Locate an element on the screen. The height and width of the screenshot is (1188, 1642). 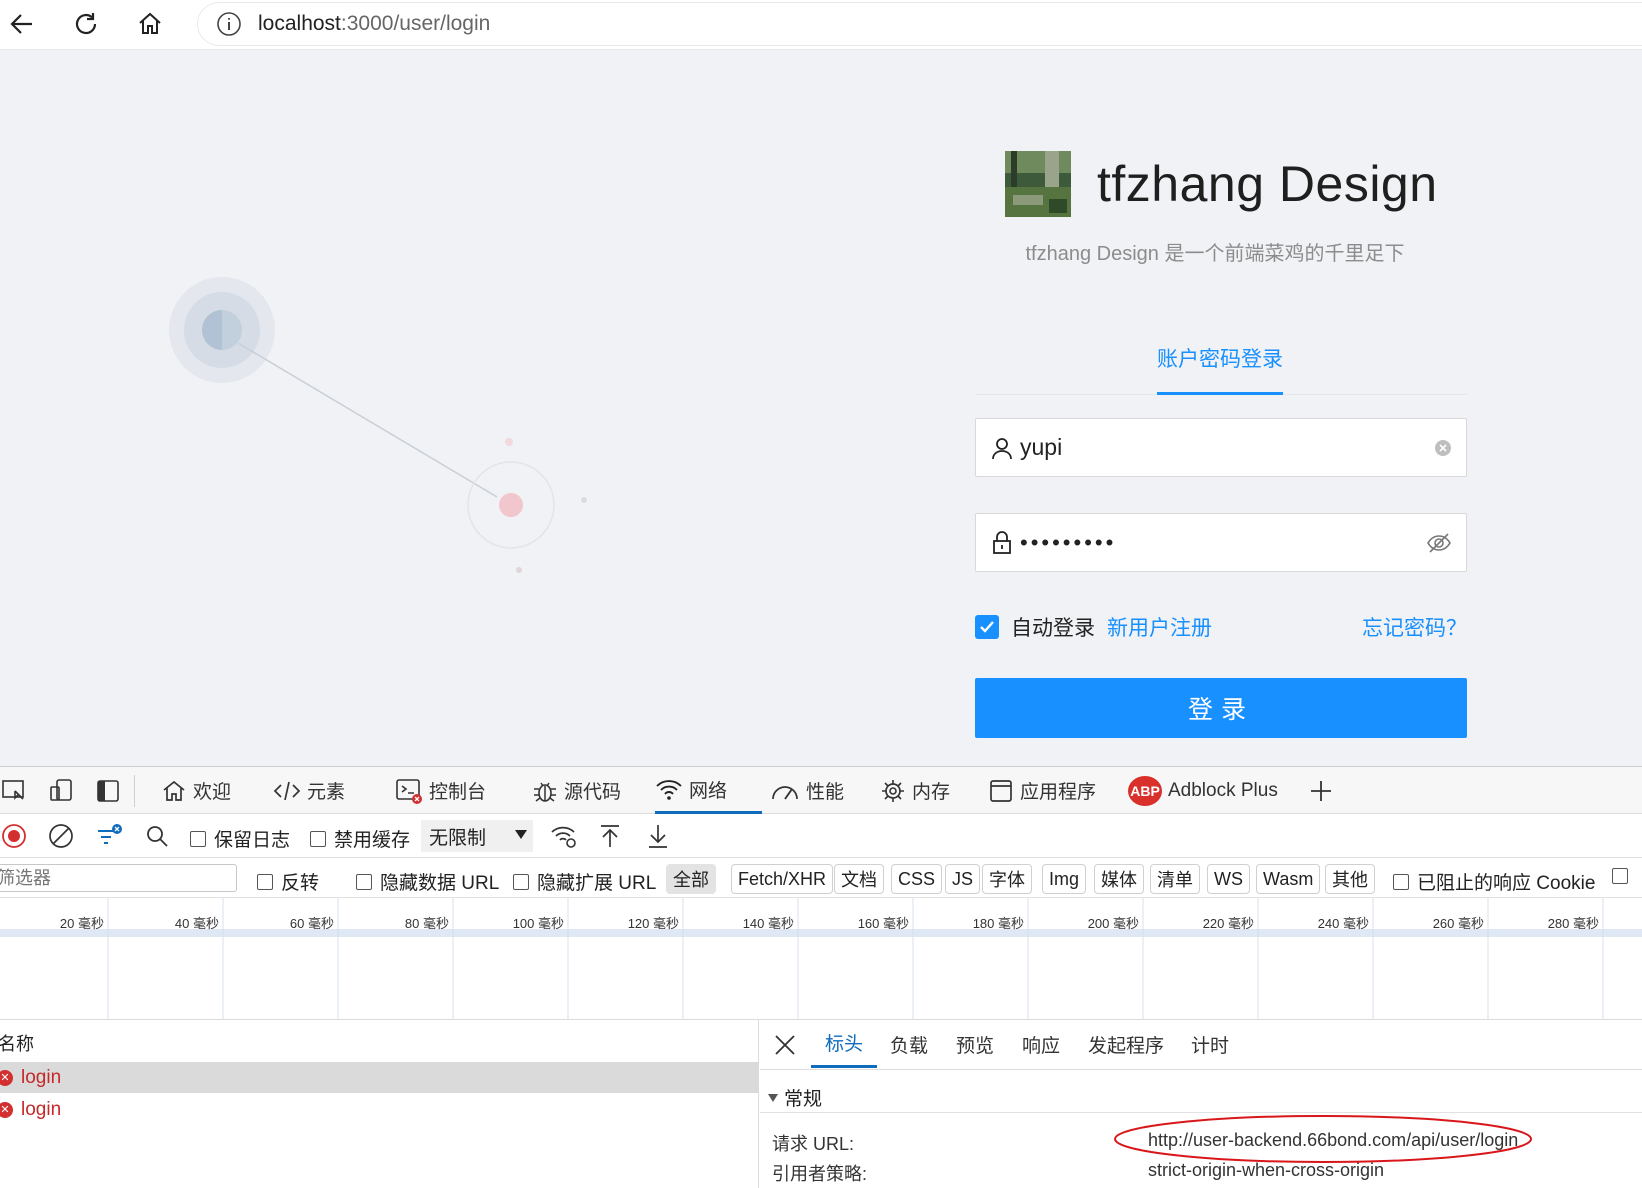
filter-chip-js: JS is located at coordinates (963, 879).